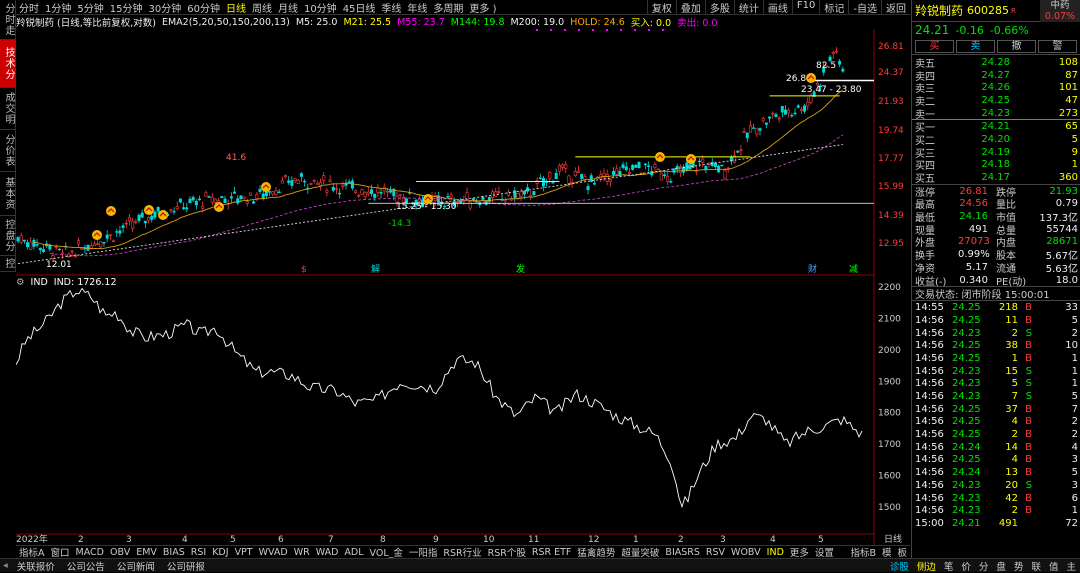 This screenshot has height=573, width=1080. Describe the element at coordinates (661, 7) in the screenshot. I see `tool-button-0: 复权` at that location.